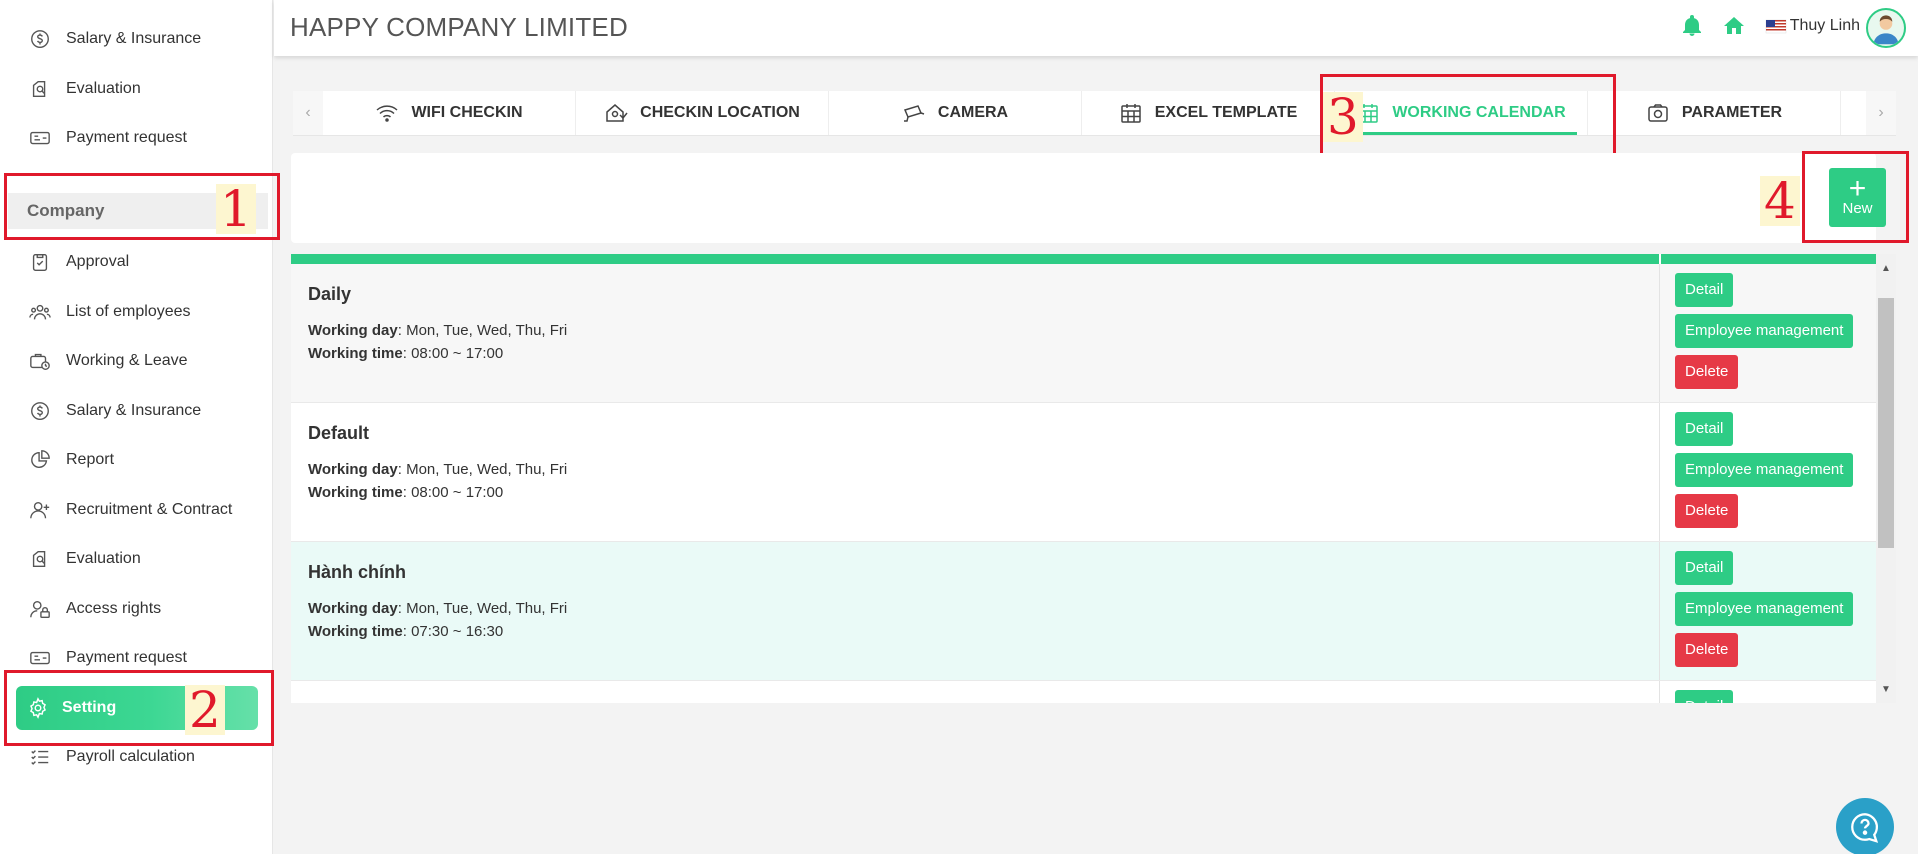  I want to click on user-plus-icon, so click(40, 510).